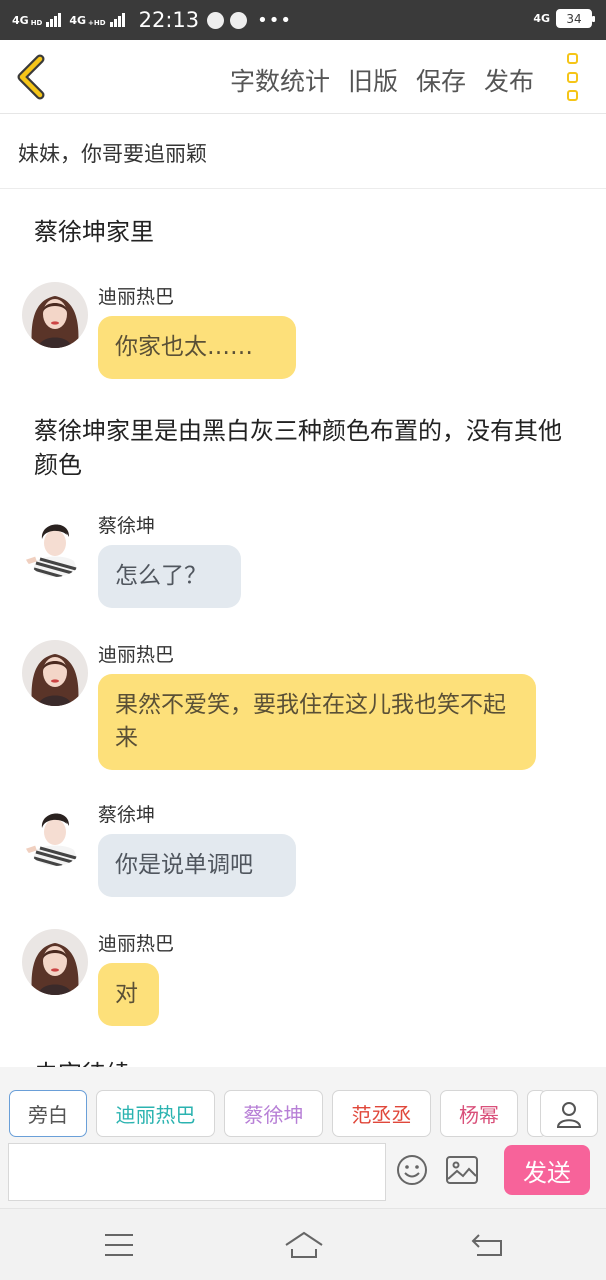 The height and width of the screenshot is (1280, 606). I want to click on message-bubble: 果然不爱笑，要我住在这儿我也笑不起来, so click(317, 722).